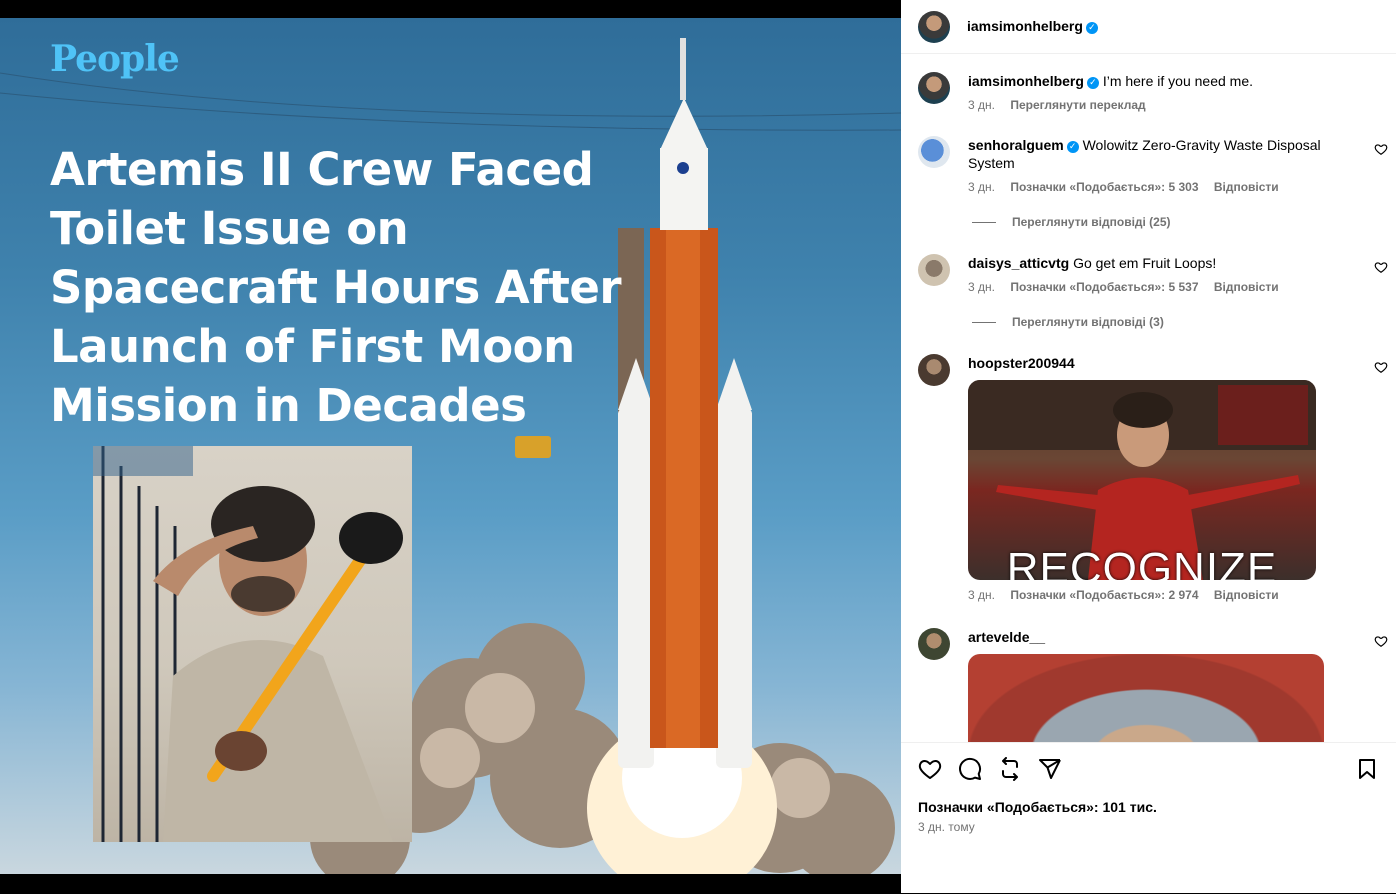 The width and height of the screenshot is (1396, 894). I want to click on headline-line: Artemis II Crew Faced, so click(322, 169).